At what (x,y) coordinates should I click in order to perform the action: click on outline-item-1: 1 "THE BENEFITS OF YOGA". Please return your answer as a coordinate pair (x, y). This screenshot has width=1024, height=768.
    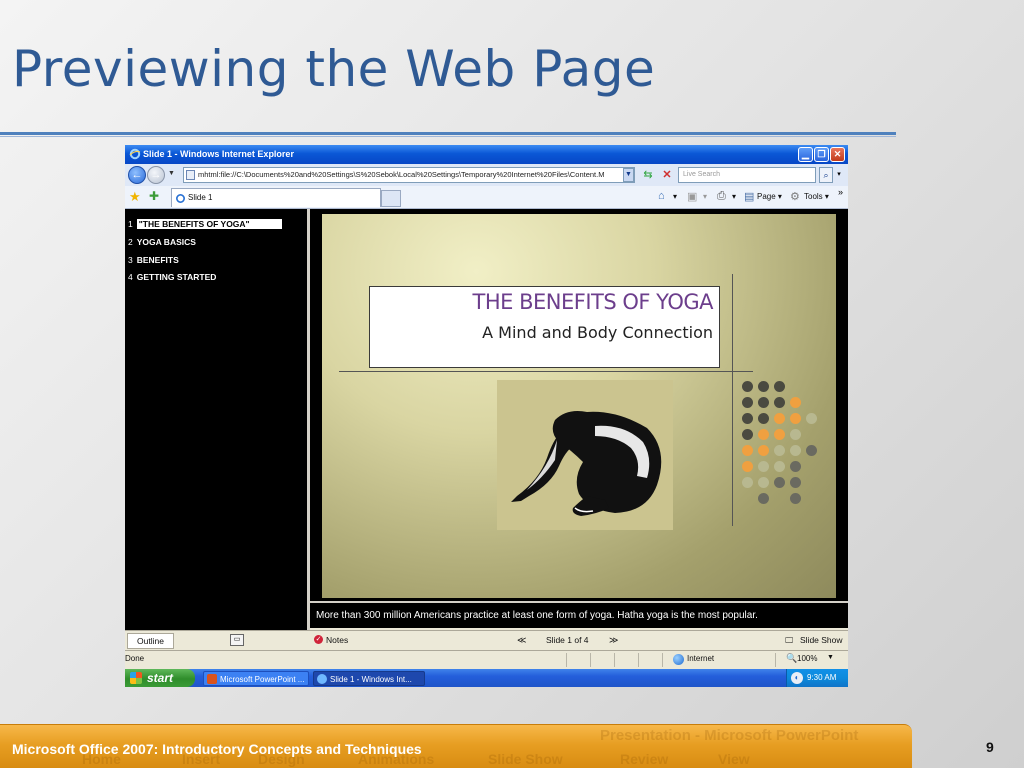
    Looking at the image, I should click on (205, 224).